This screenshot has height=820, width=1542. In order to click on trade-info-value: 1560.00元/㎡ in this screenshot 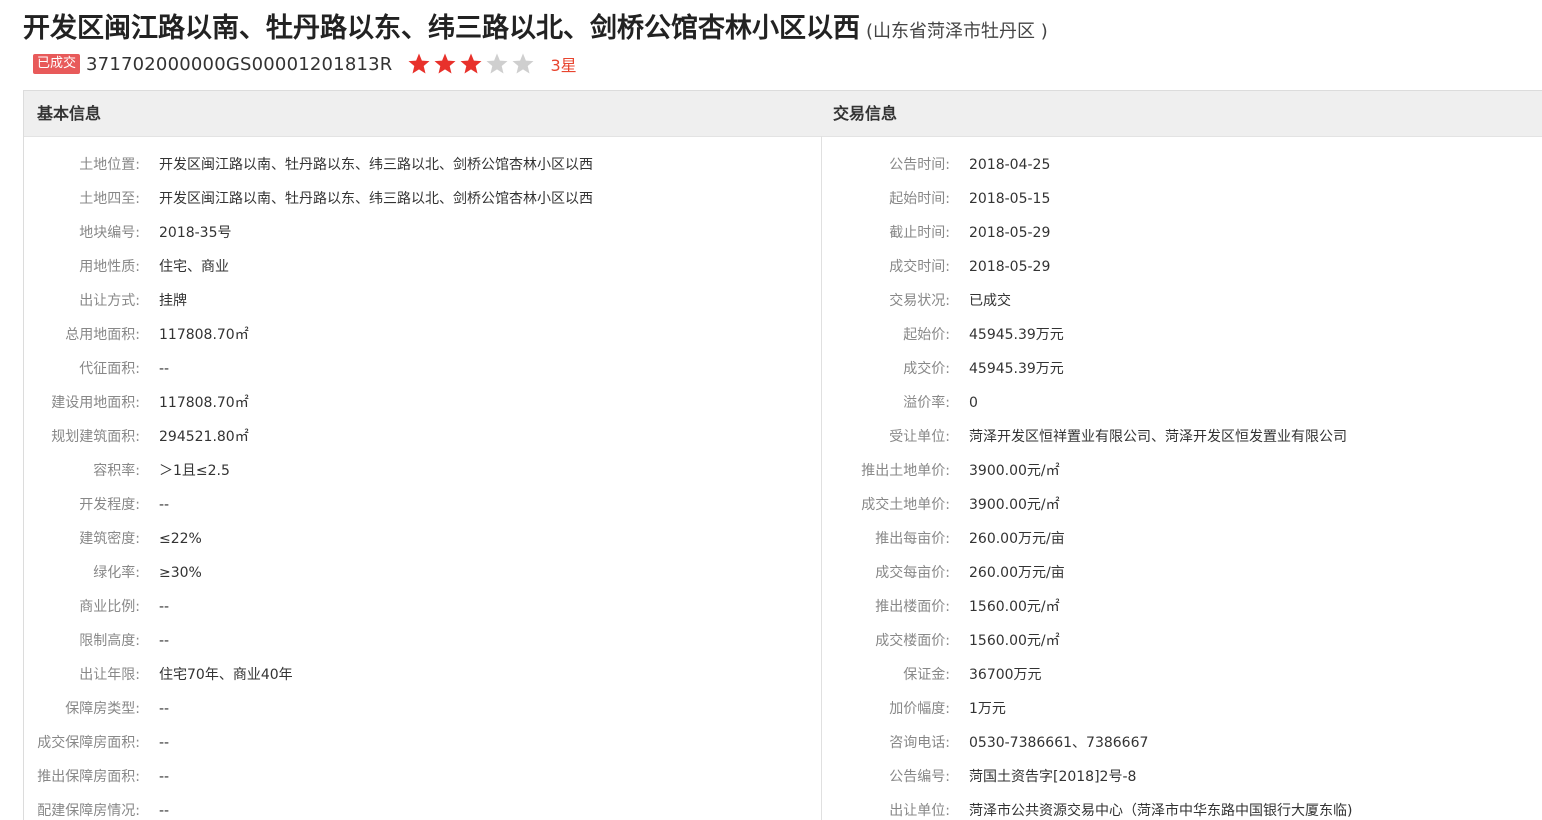, I will do `click(1014, 641)`.